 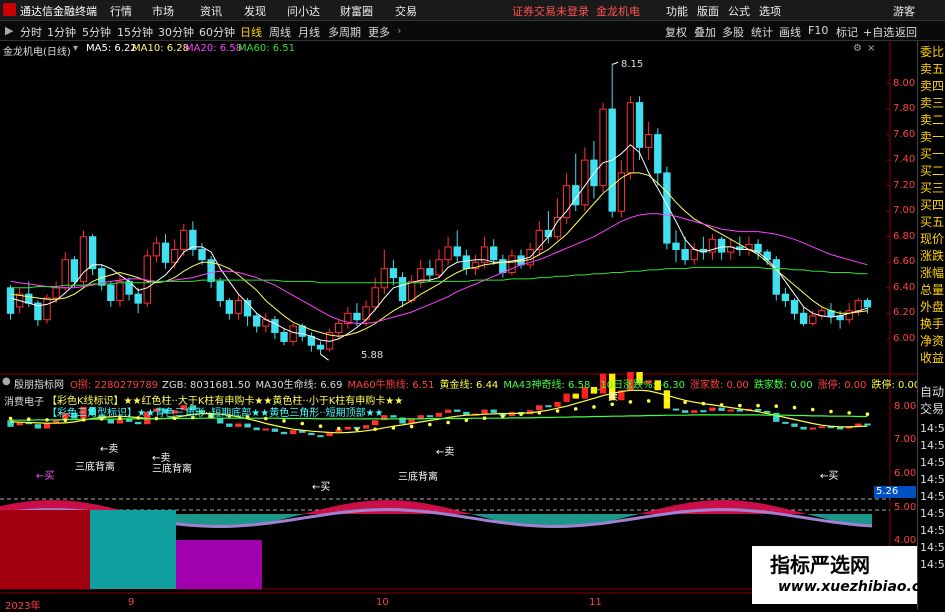 What do you see at coordinates (280, 32) in the screenshot?
I see `period-weekly: 周线` at bounding box center [280, 32].